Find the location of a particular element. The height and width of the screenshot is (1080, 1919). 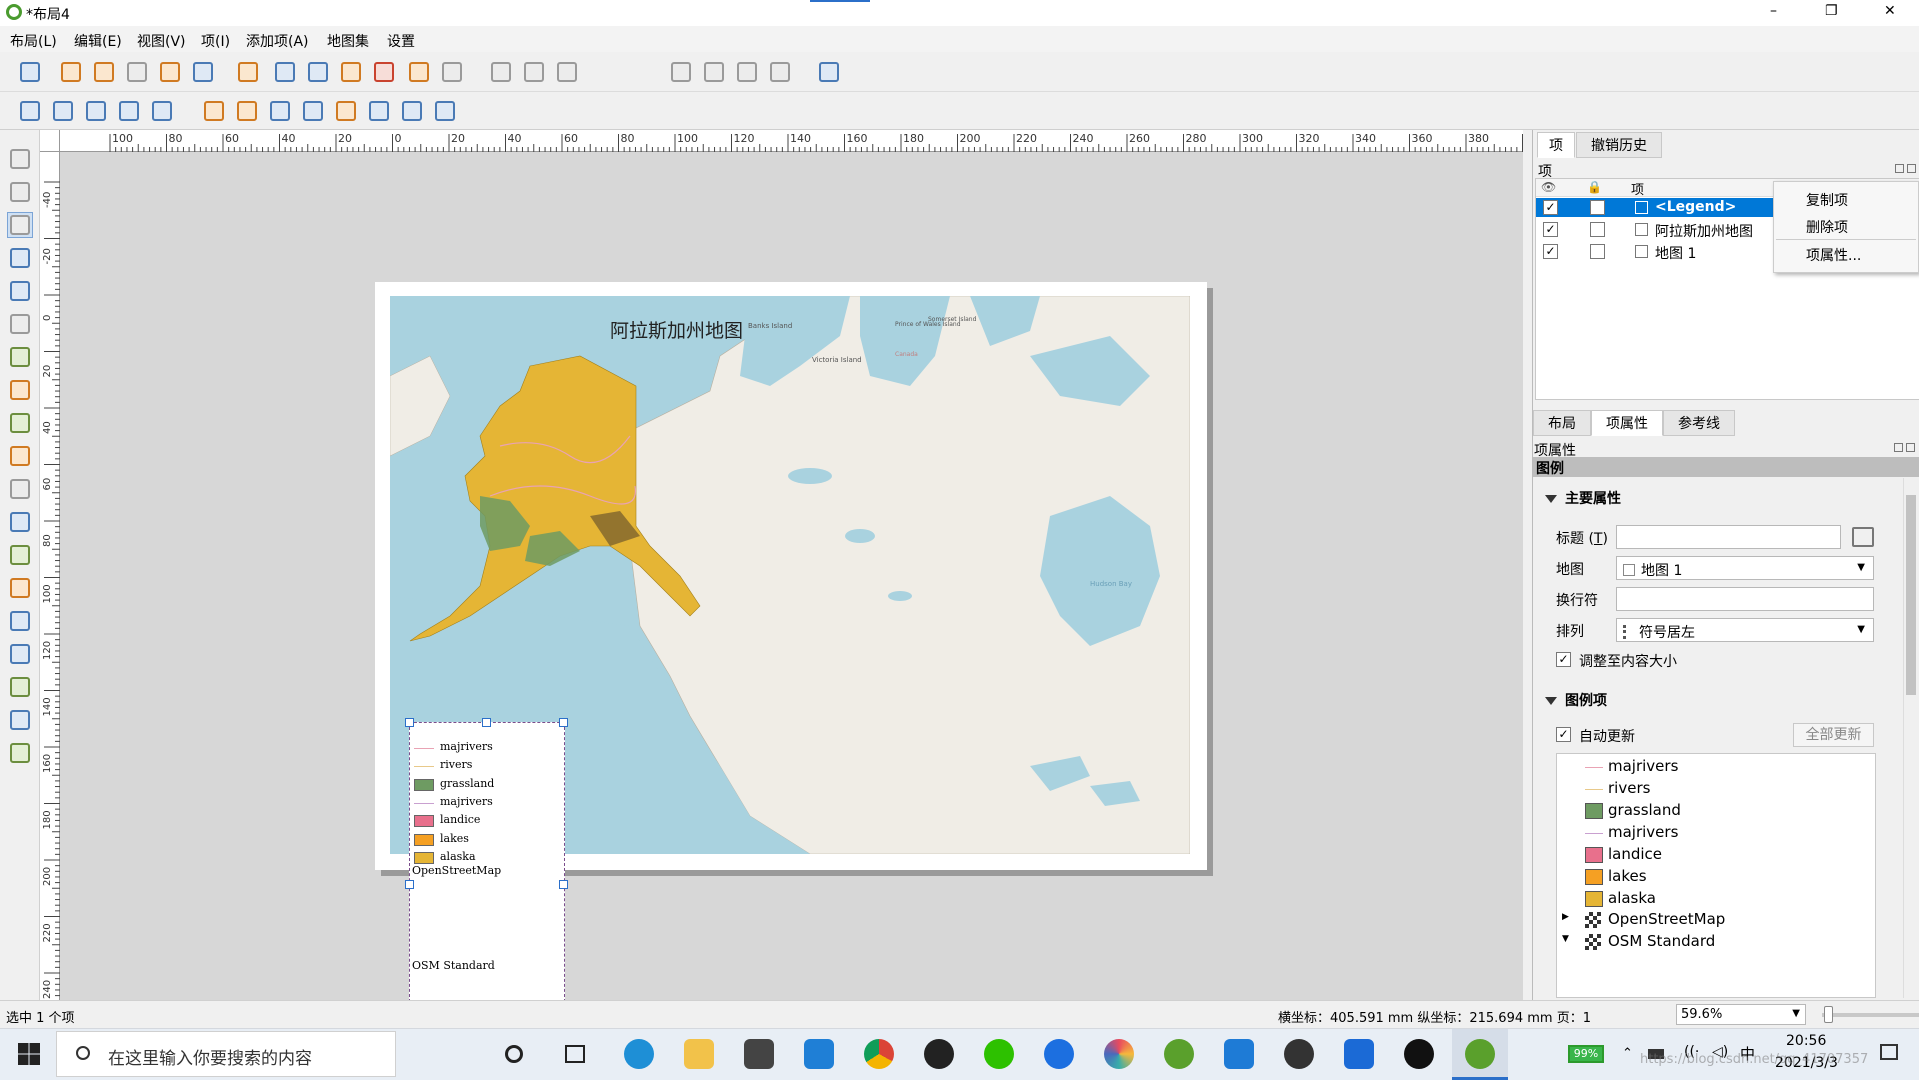

next-feature-icon is located at coordinates (681, 72).